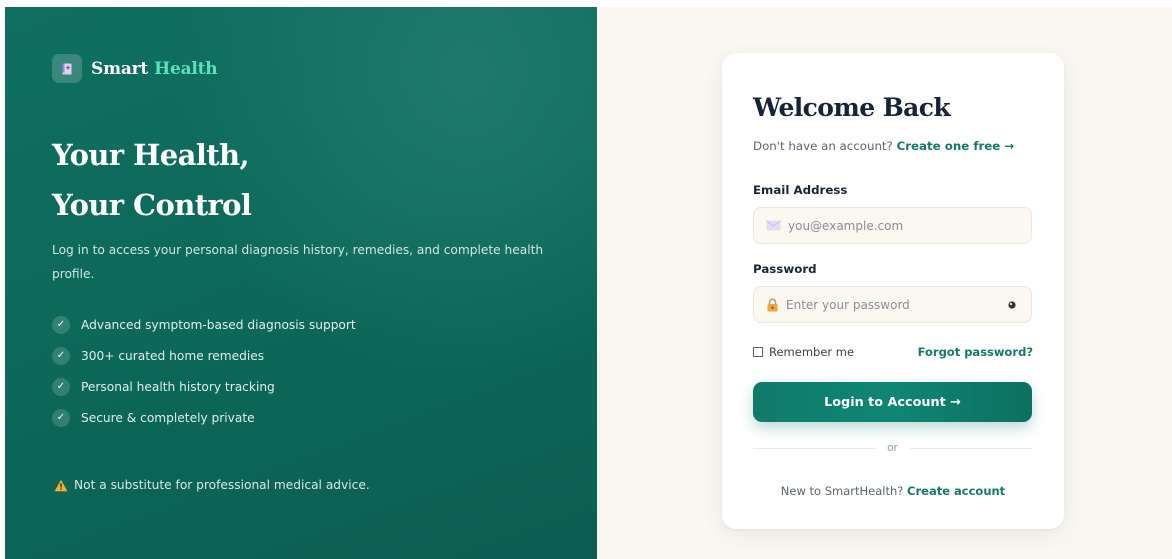  I want to click on or-divider: or, so click(892, 448).